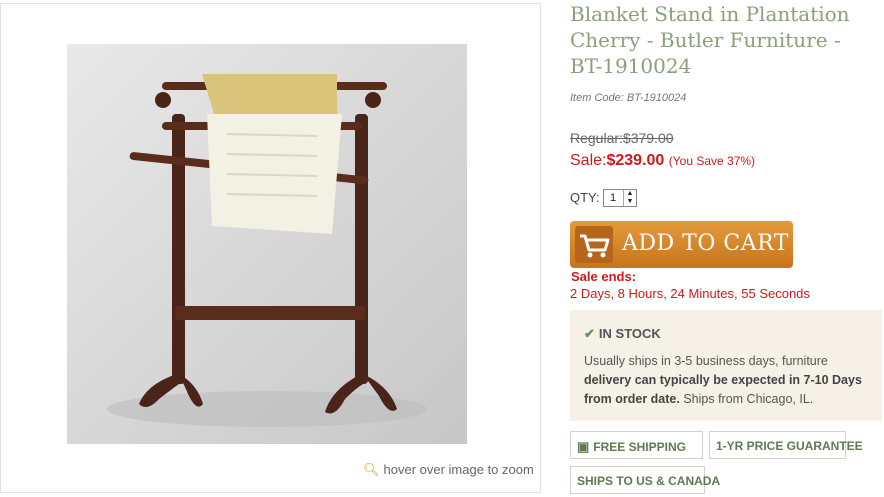 Image resolution: width=884 pixels, height=497 pixels. What do you see at coordinates (613, 198) in the screenshot?
I see `quantity-value: 1` at bounding box center [613, 198].